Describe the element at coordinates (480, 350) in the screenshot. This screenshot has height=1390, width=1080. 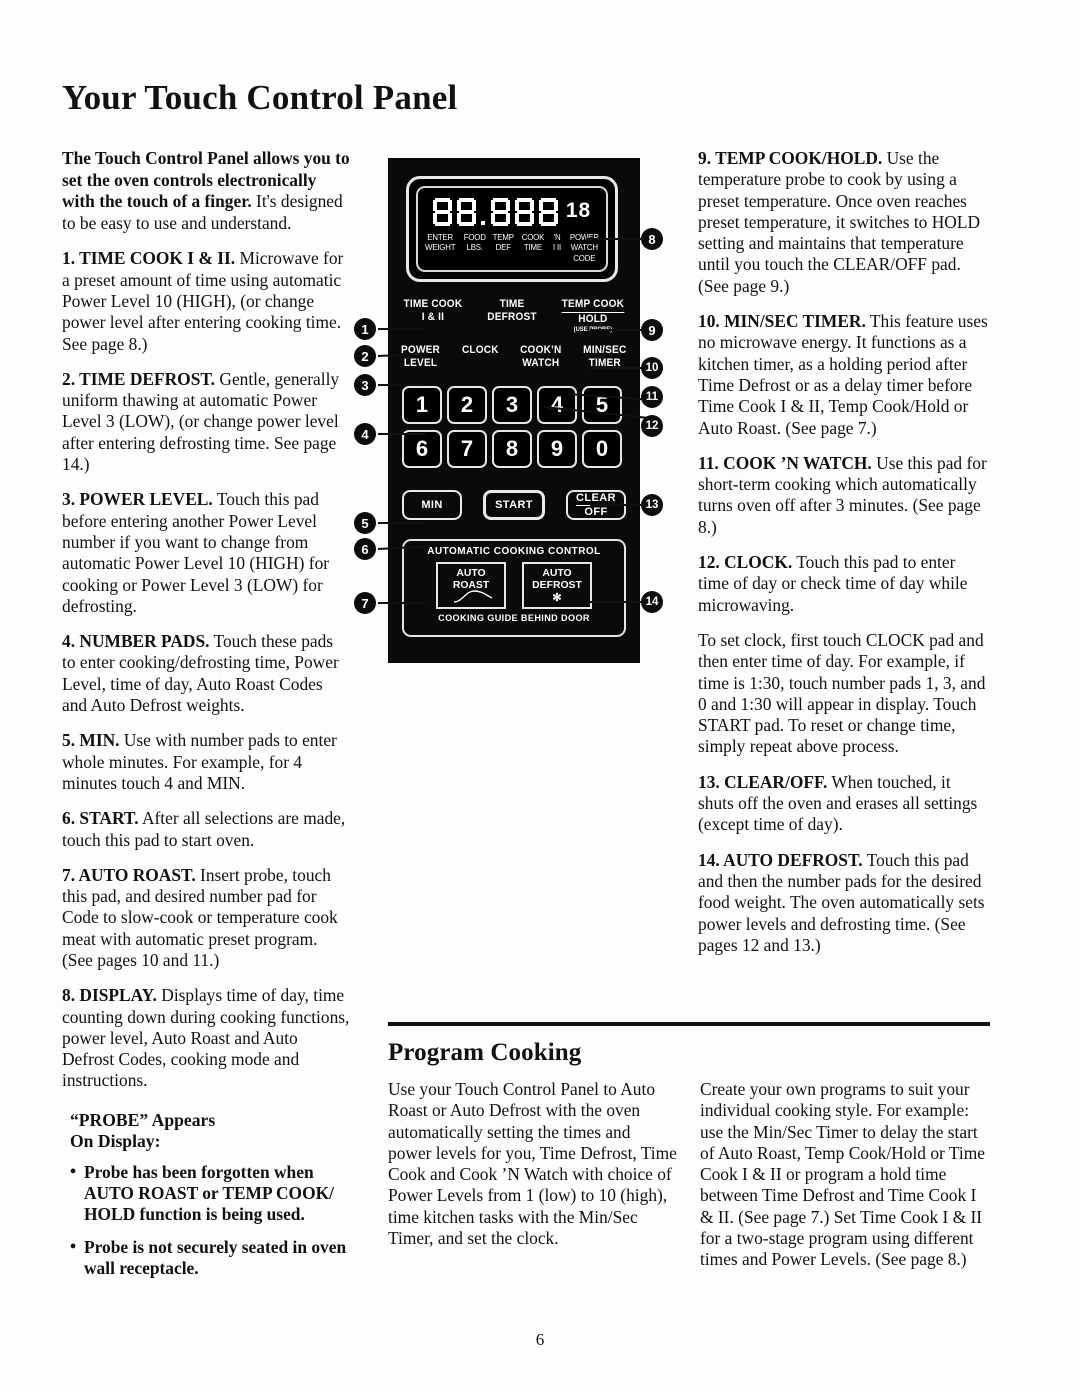
I see `pad-clock: CLOCK` at that location.